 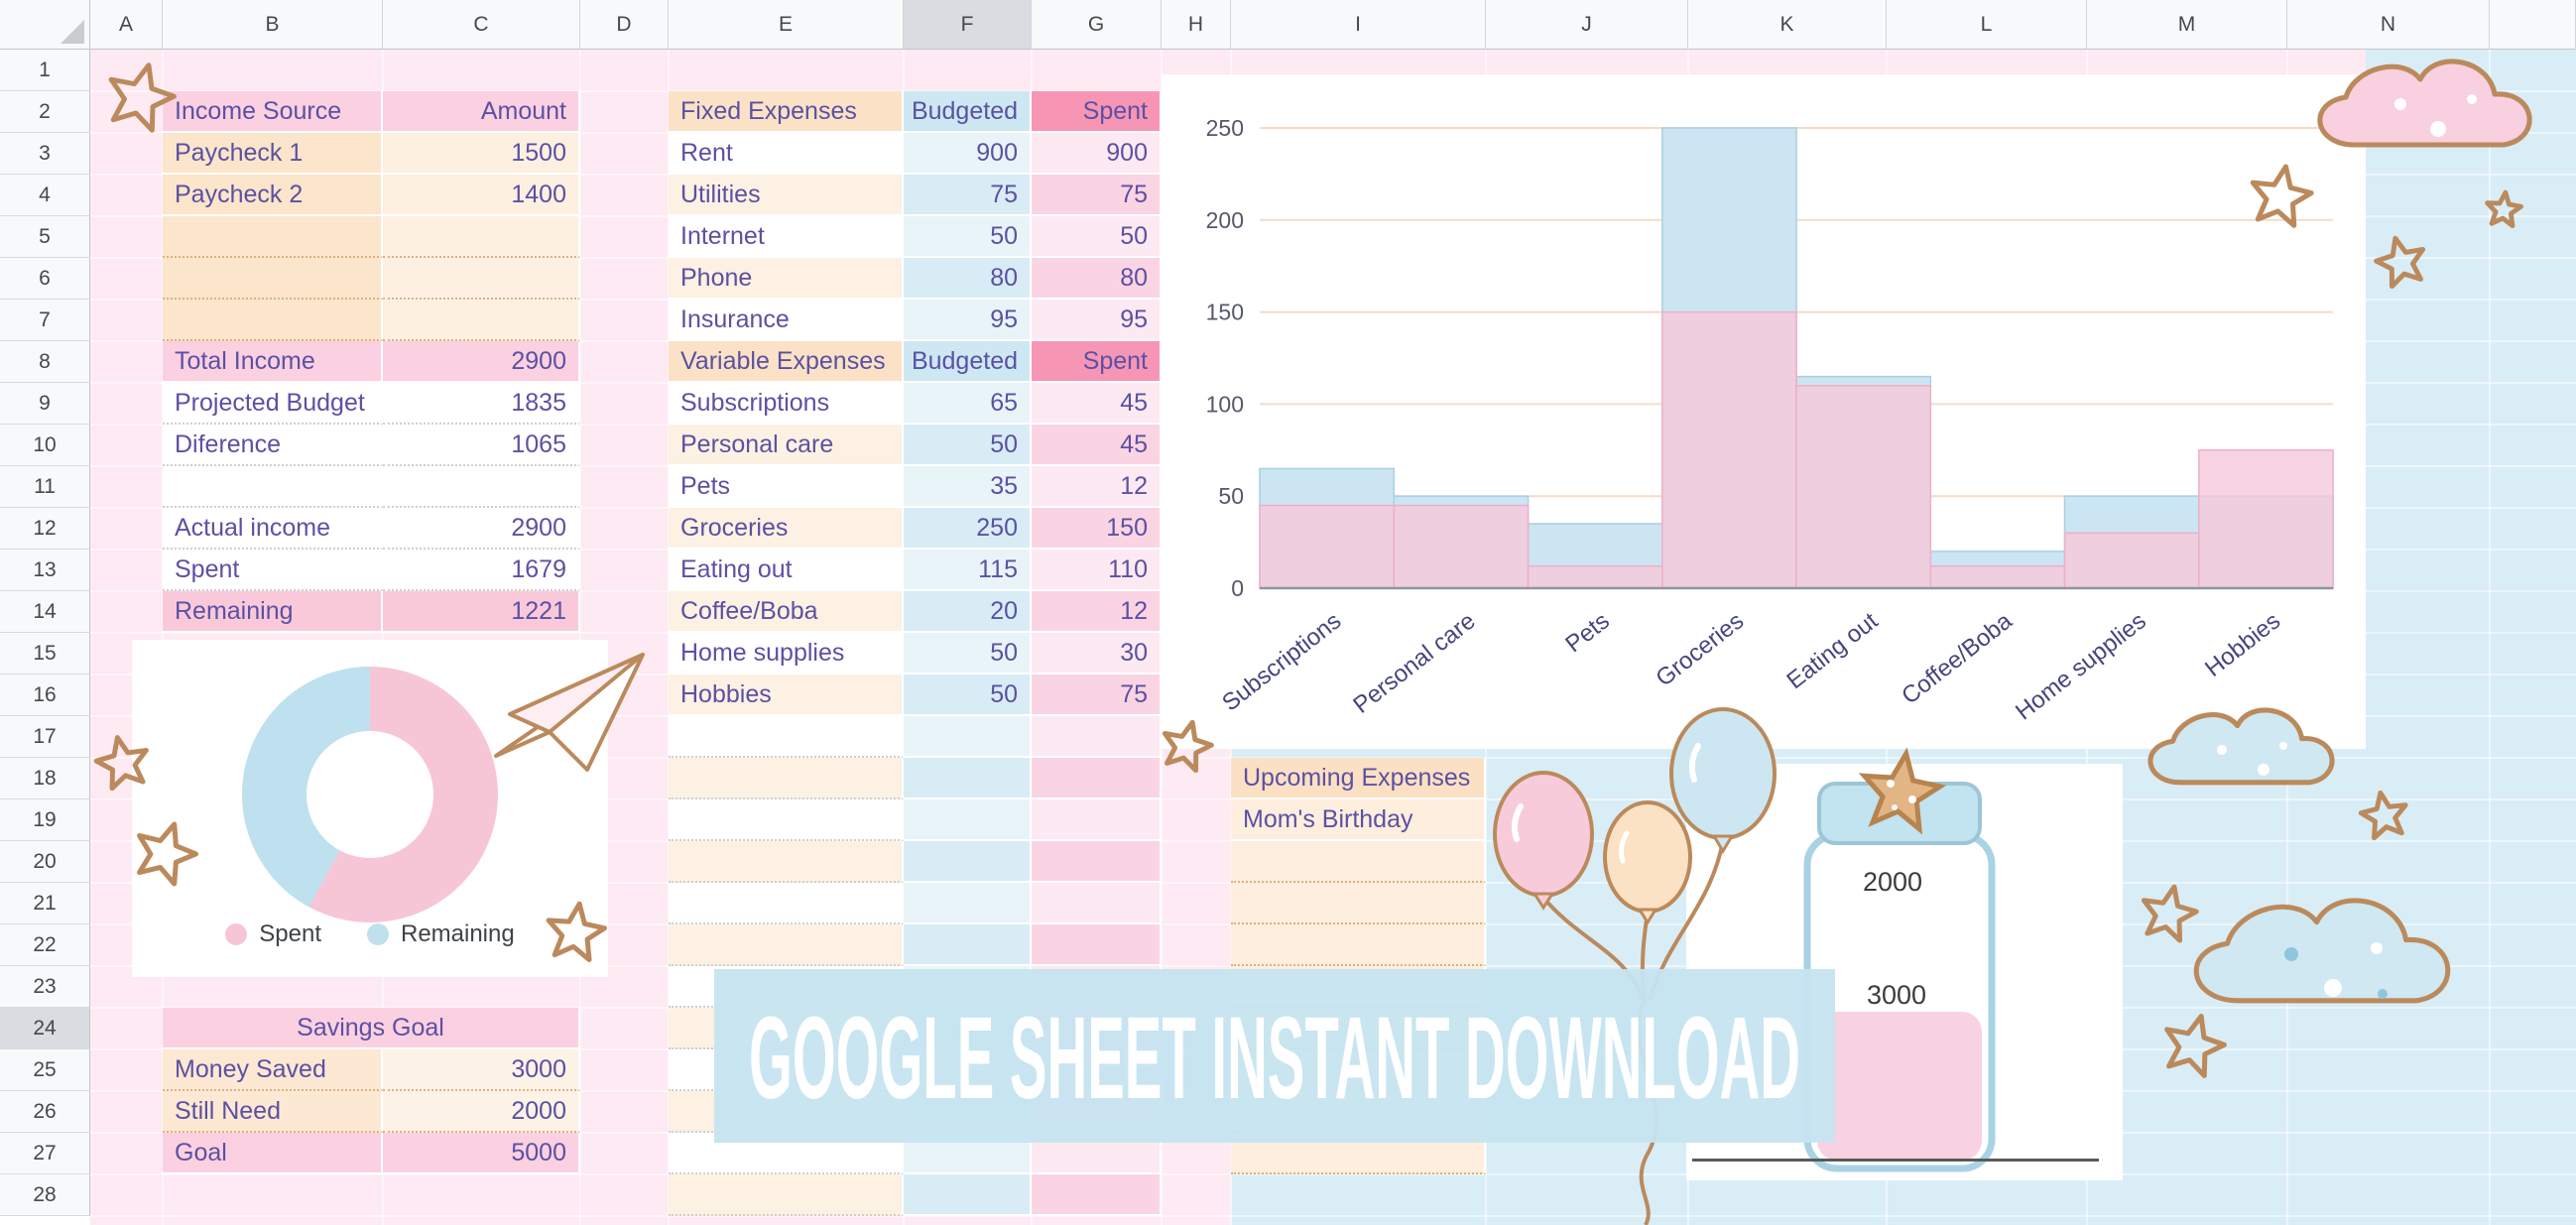 What do you see at coordinates (786, 487) in the screenshot?
I see `expense-name: Pets` at bounding box center [786, 487].